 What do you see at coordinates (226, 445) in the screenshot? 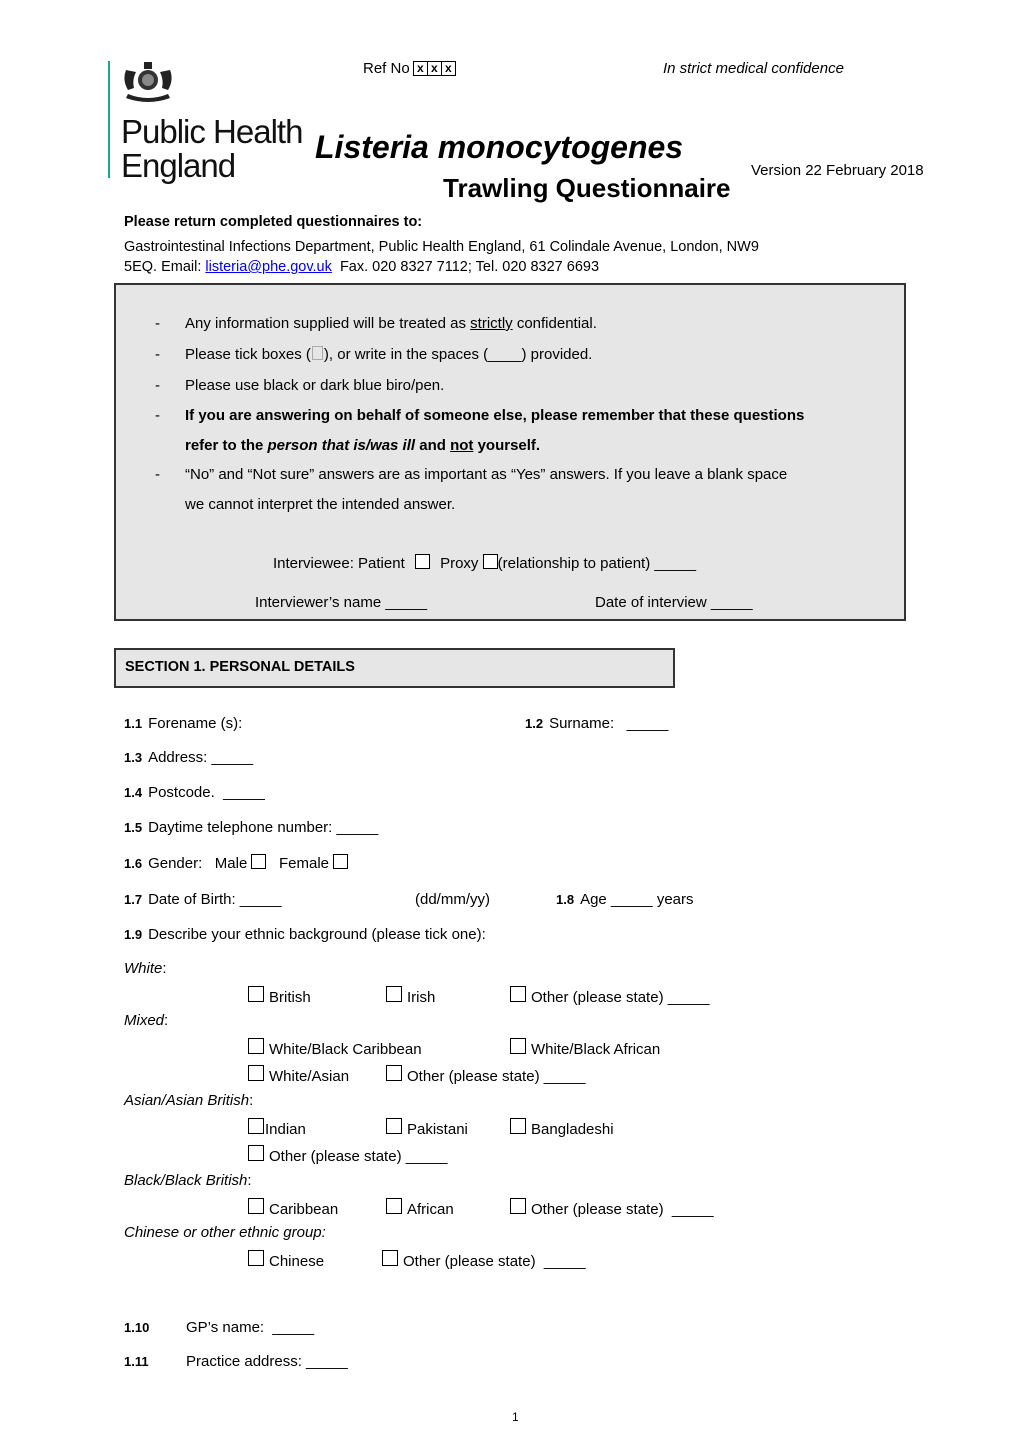
I see `text: refer to the` at bounding box center [226, 445].